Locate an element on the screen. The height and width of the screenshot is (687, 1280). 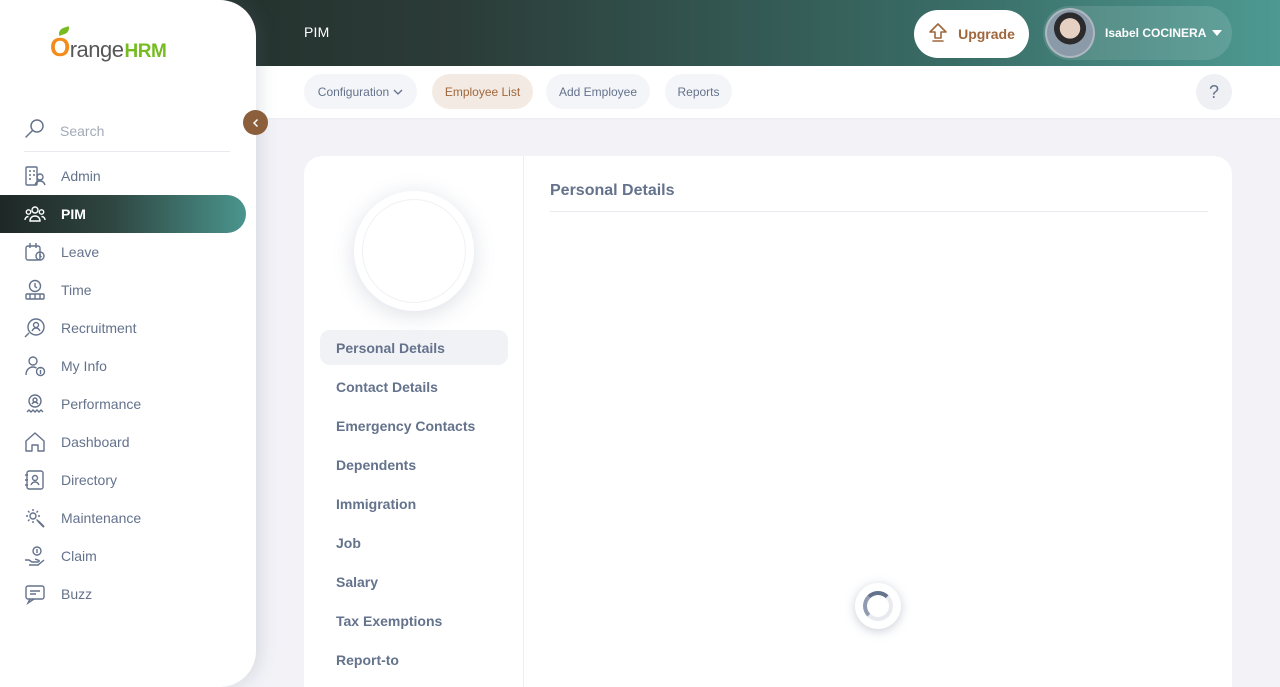
user-menu: Isabel COCINERA is located at coordinates (1137, 33).